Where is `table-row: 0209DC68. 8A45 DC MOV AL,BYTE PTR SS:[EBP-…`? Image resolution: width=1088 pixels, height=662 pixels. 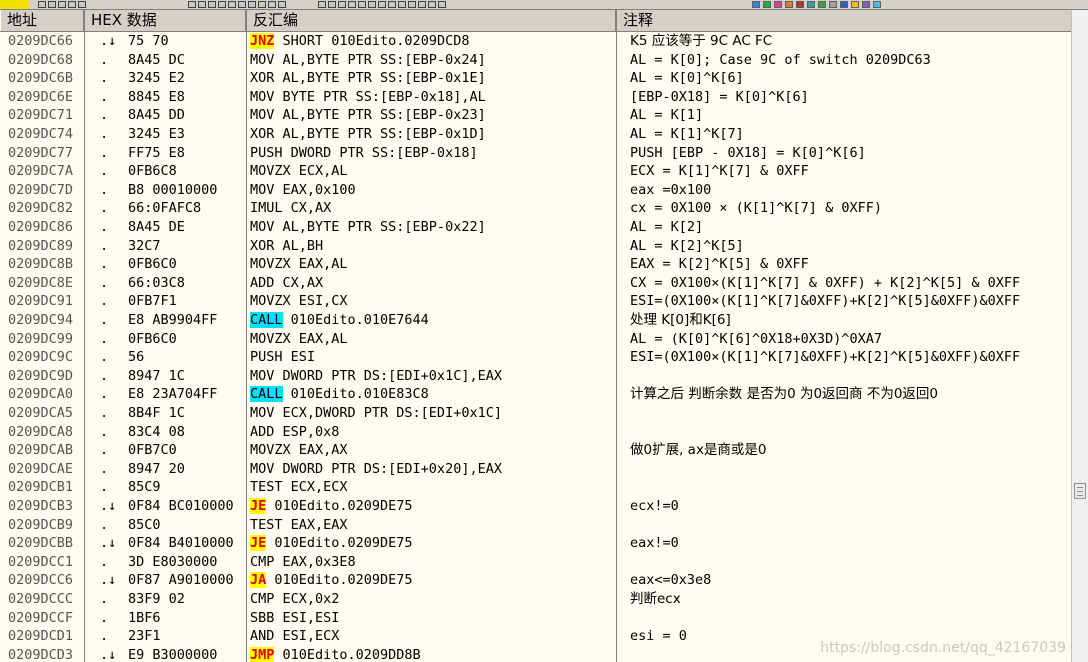 table-row: 0209DC68. 8A45 DC MOV AL,BYTE PTR SS:[EBP-… is located at coordinates (536, 60).